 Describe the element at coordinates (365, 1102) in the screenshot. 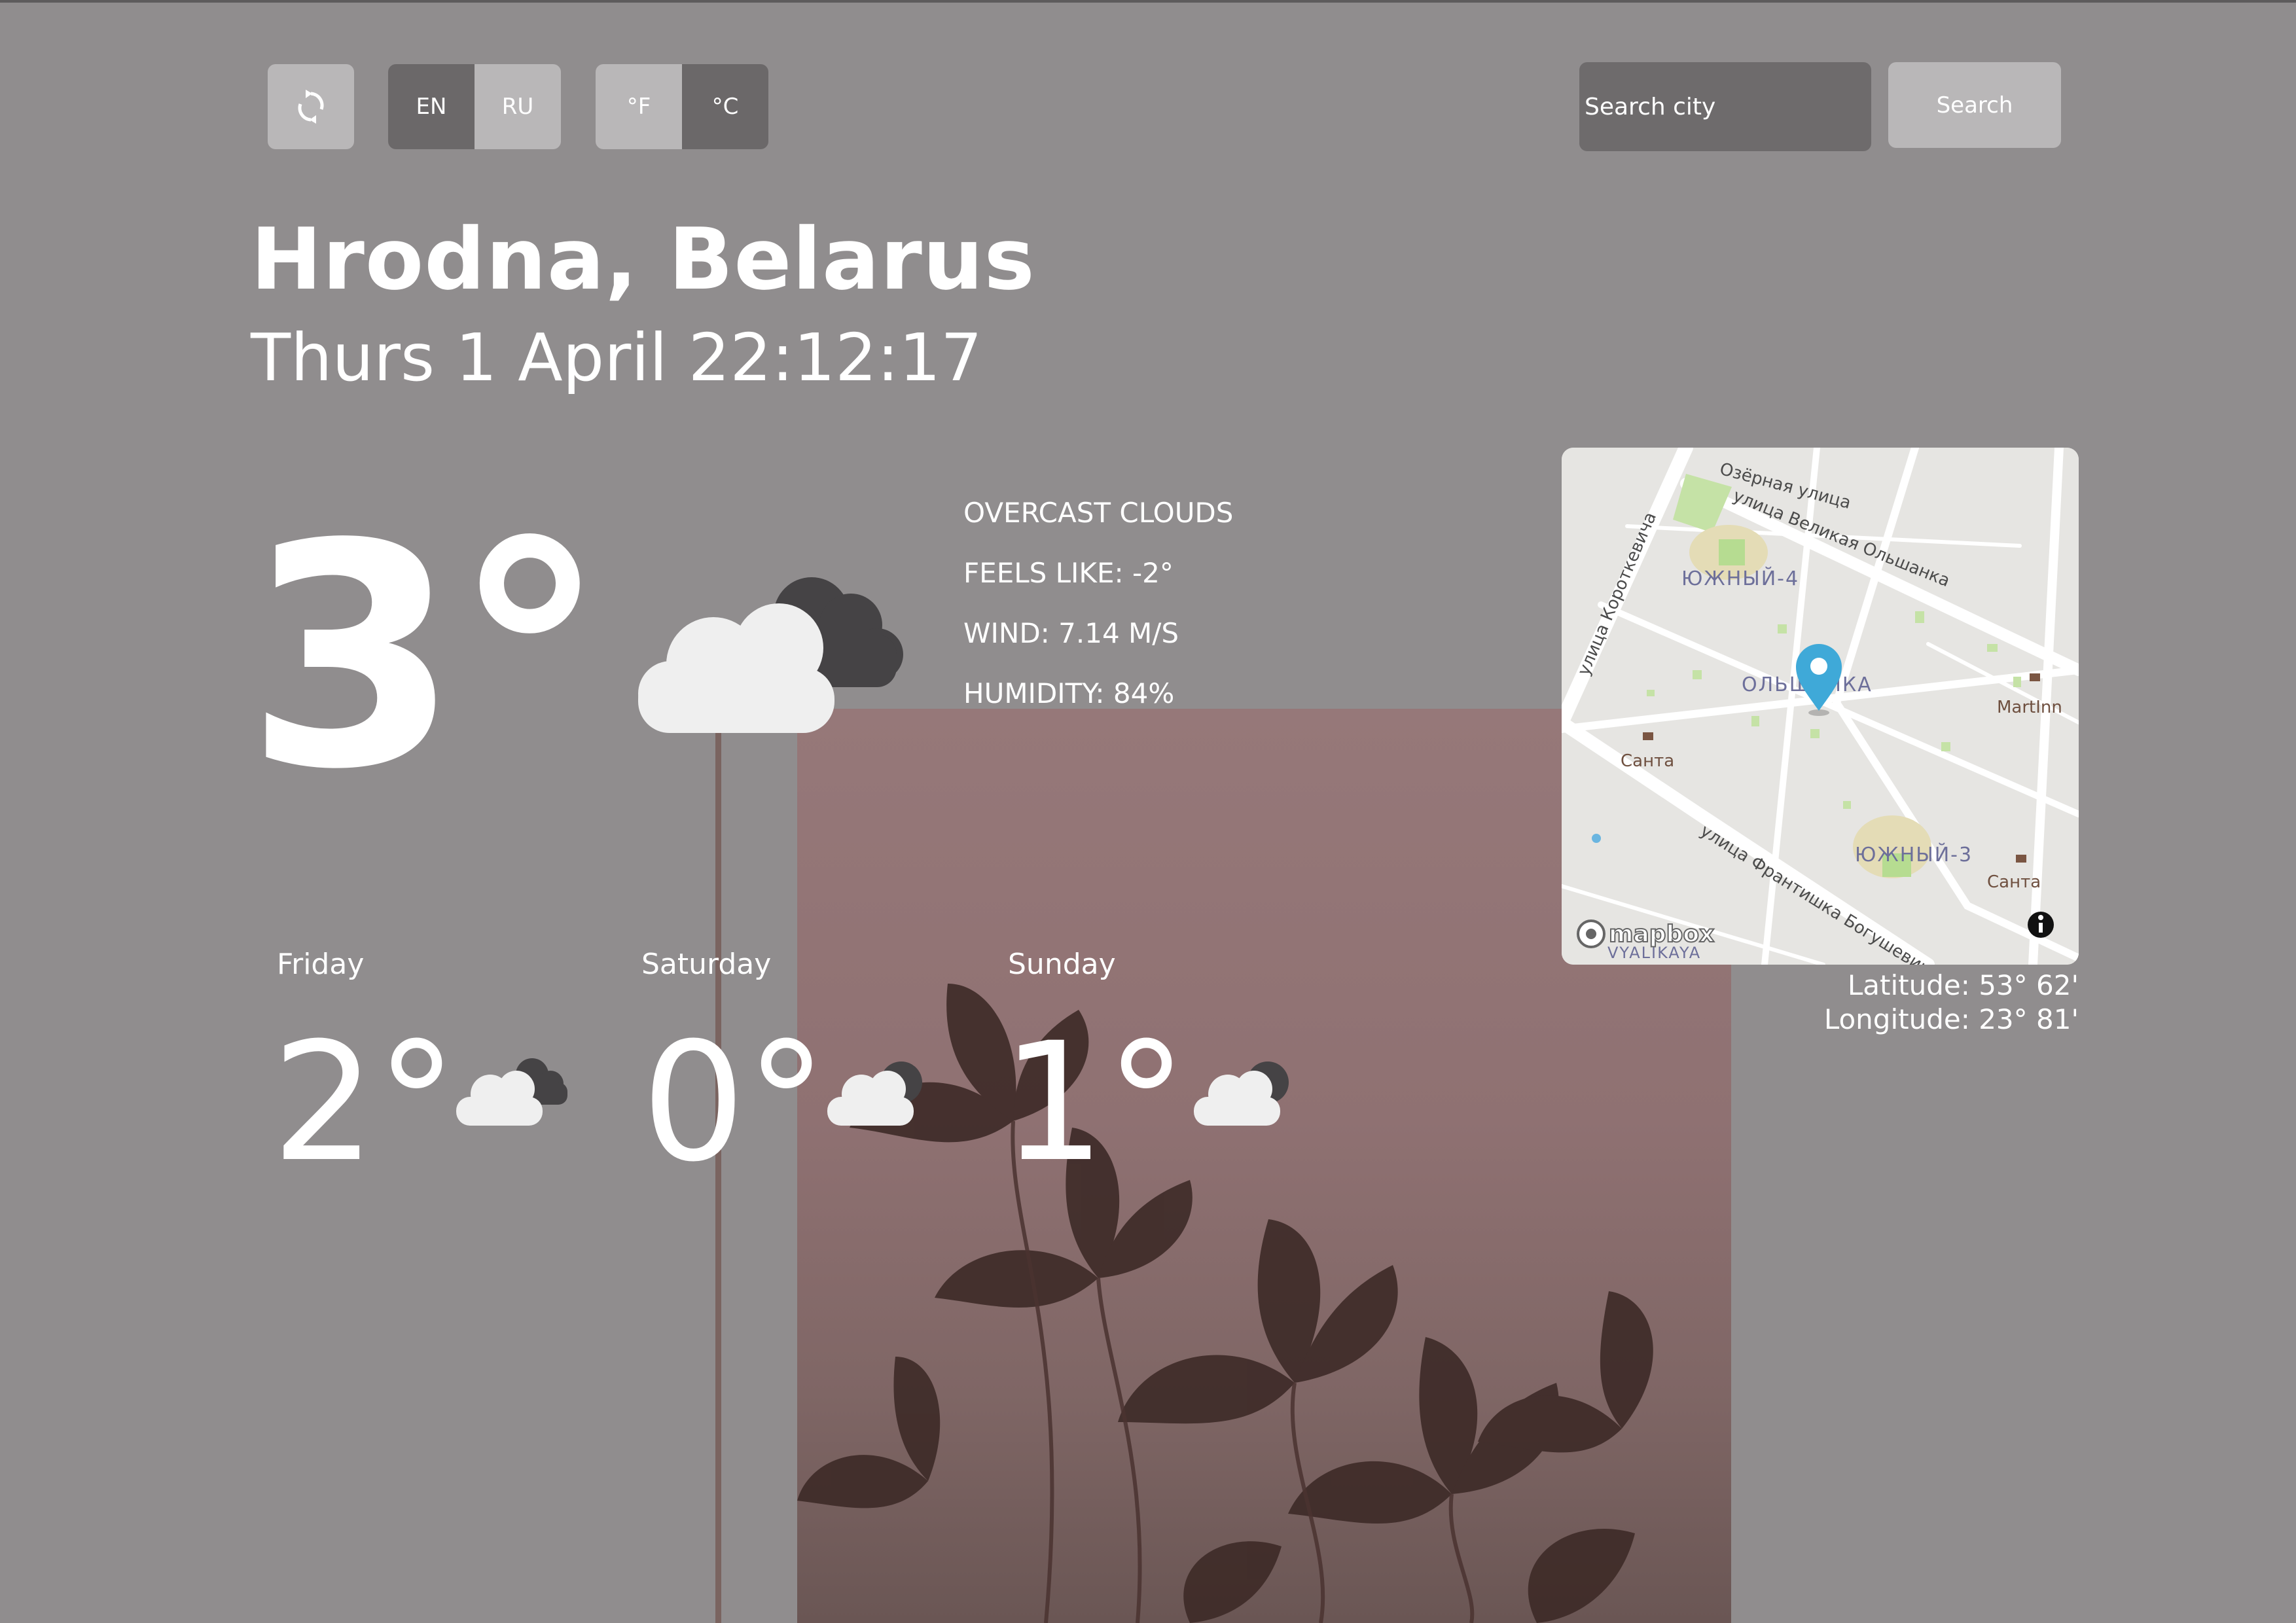

I see `forecast-temperature: 2°` at that location.